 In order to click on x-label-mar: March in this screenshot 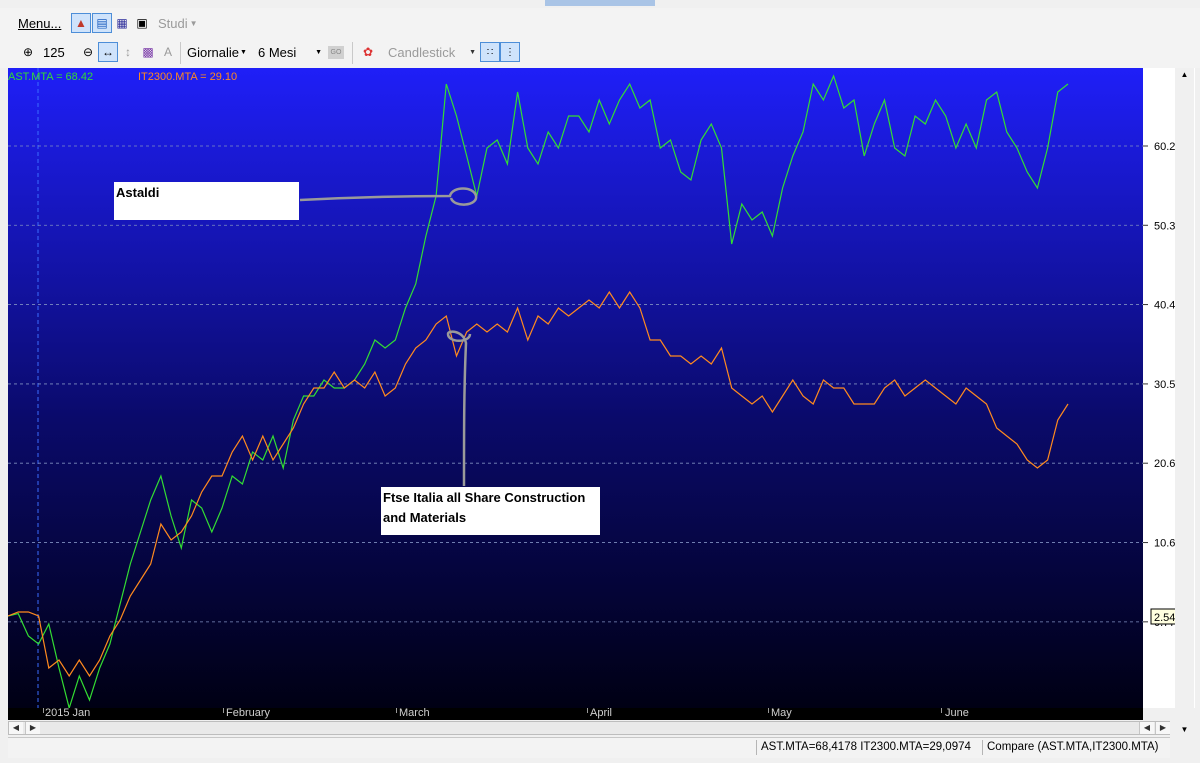, I will do `click(414, 713)`.